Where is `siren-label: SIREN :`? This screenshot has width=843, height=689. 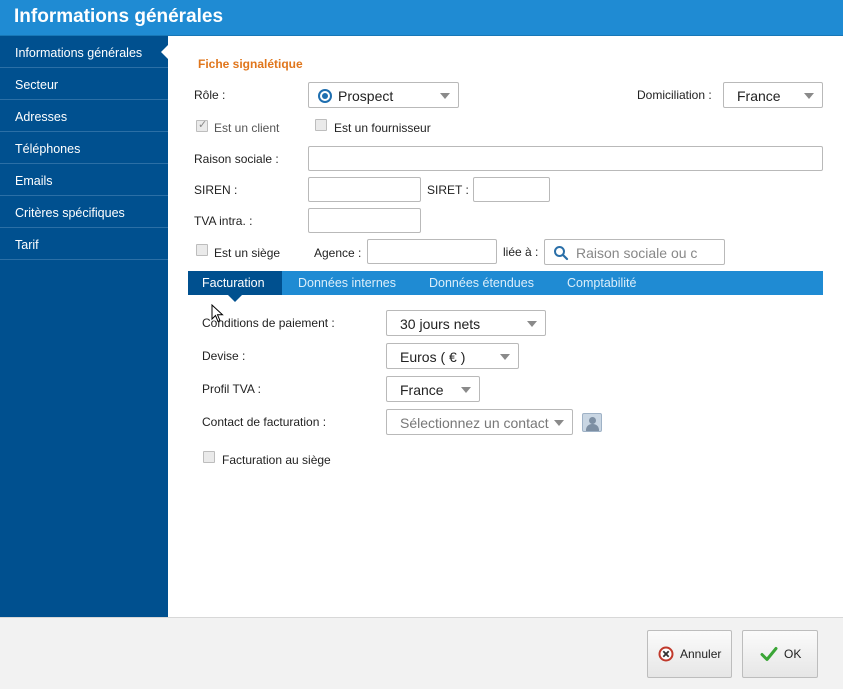 siren-label: SIREN : is located at coordinates (216, 190).